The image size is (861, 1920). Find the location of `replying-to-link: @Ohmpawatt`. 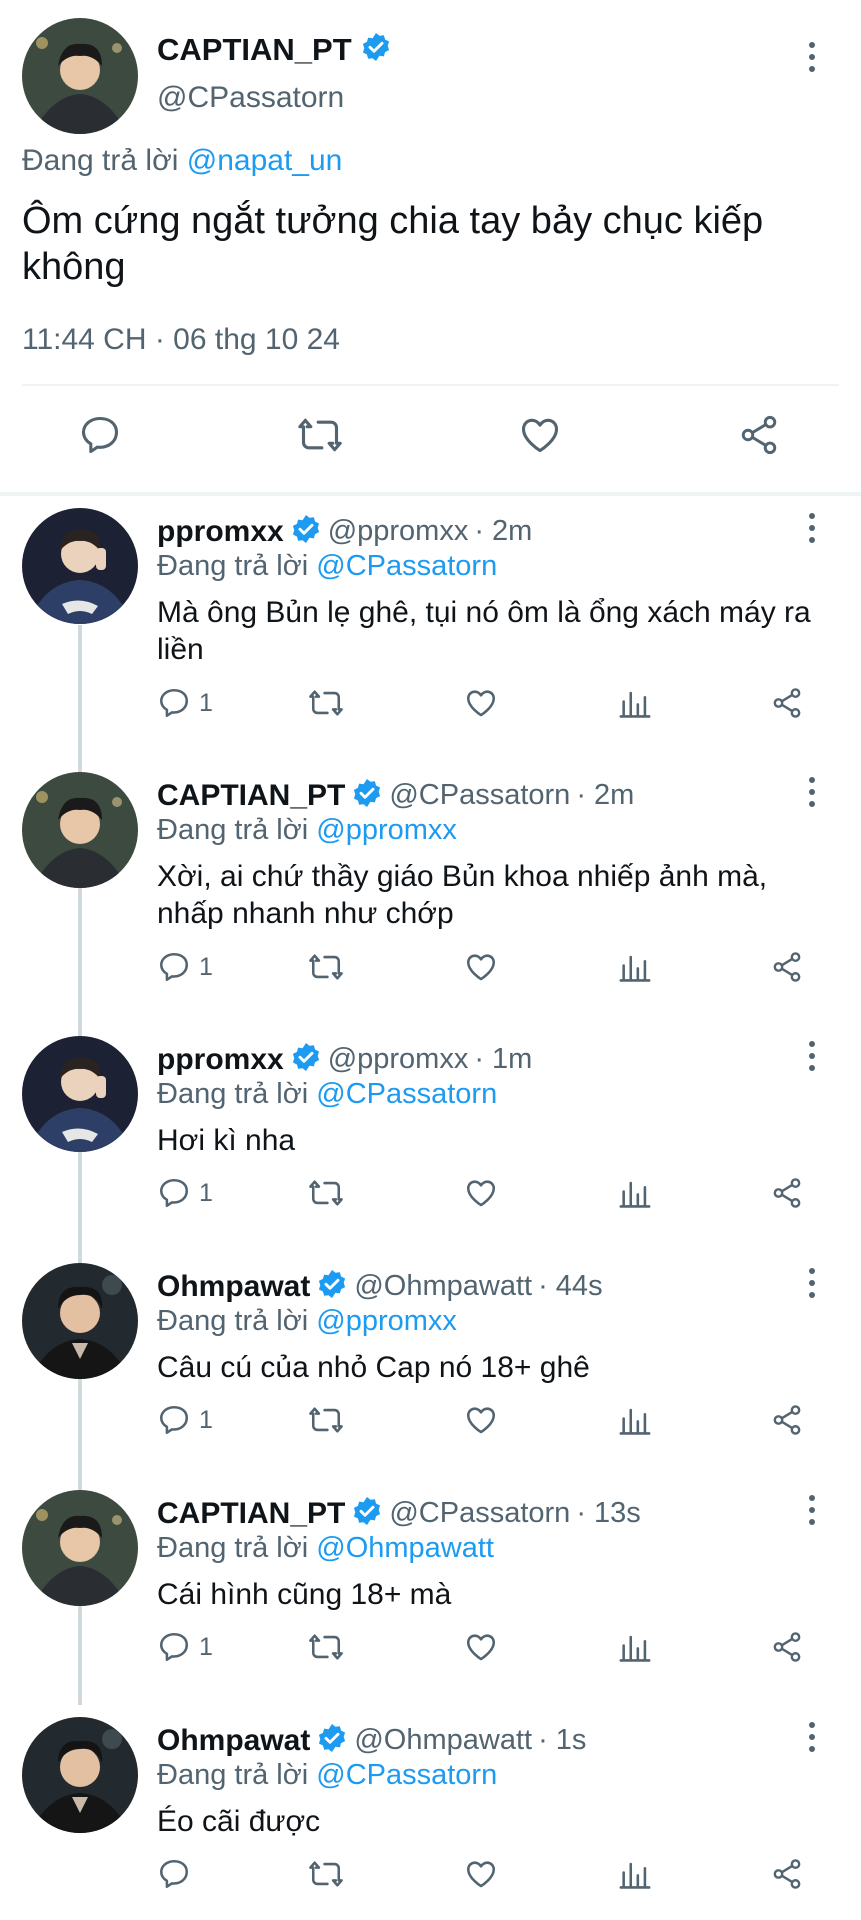

replying-to-link: @Ohmpawatt is located at coordinates (405, 1548).